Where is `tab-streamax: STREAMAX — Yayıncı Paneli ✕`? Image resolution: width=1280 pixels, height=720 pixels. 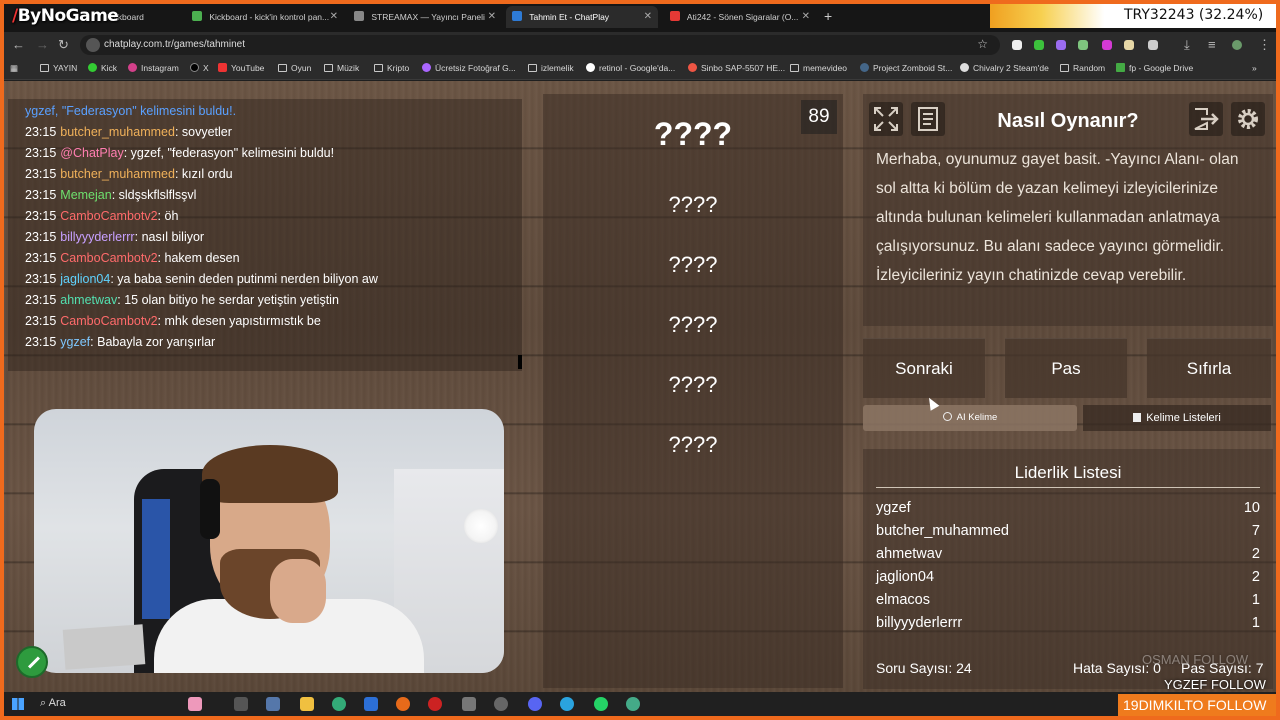
tab-streamax: STREAMAX — Yayıncı Paneli ✕ is located at coordinates (425, 17).